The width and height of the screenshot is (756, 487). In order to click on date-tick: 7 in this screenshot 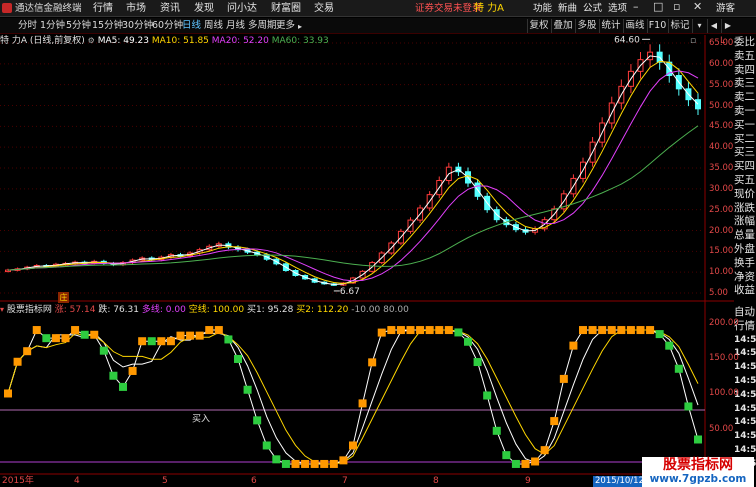, I will do `click(345, 481)`.